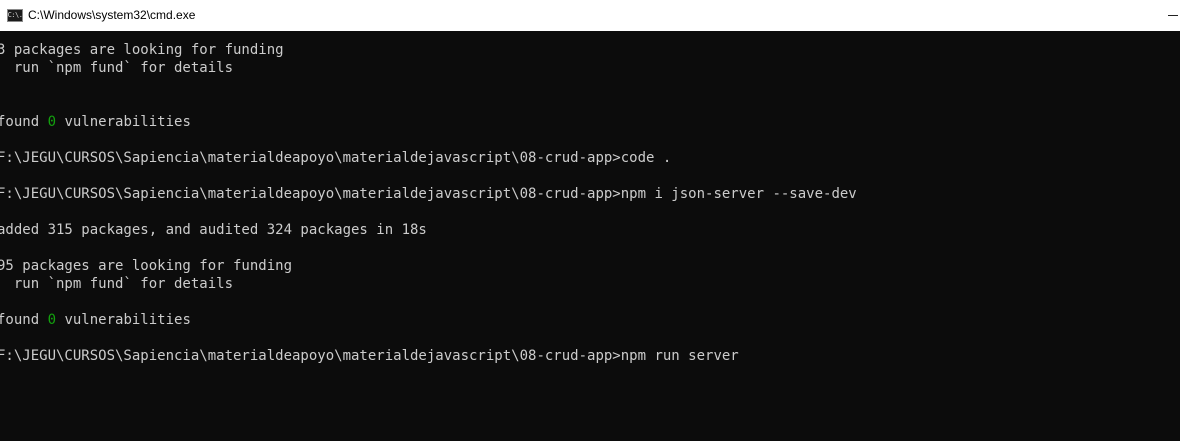 This screenshot has height=441, width=1180. I want to click on minimize-button, so click(1173, 15).